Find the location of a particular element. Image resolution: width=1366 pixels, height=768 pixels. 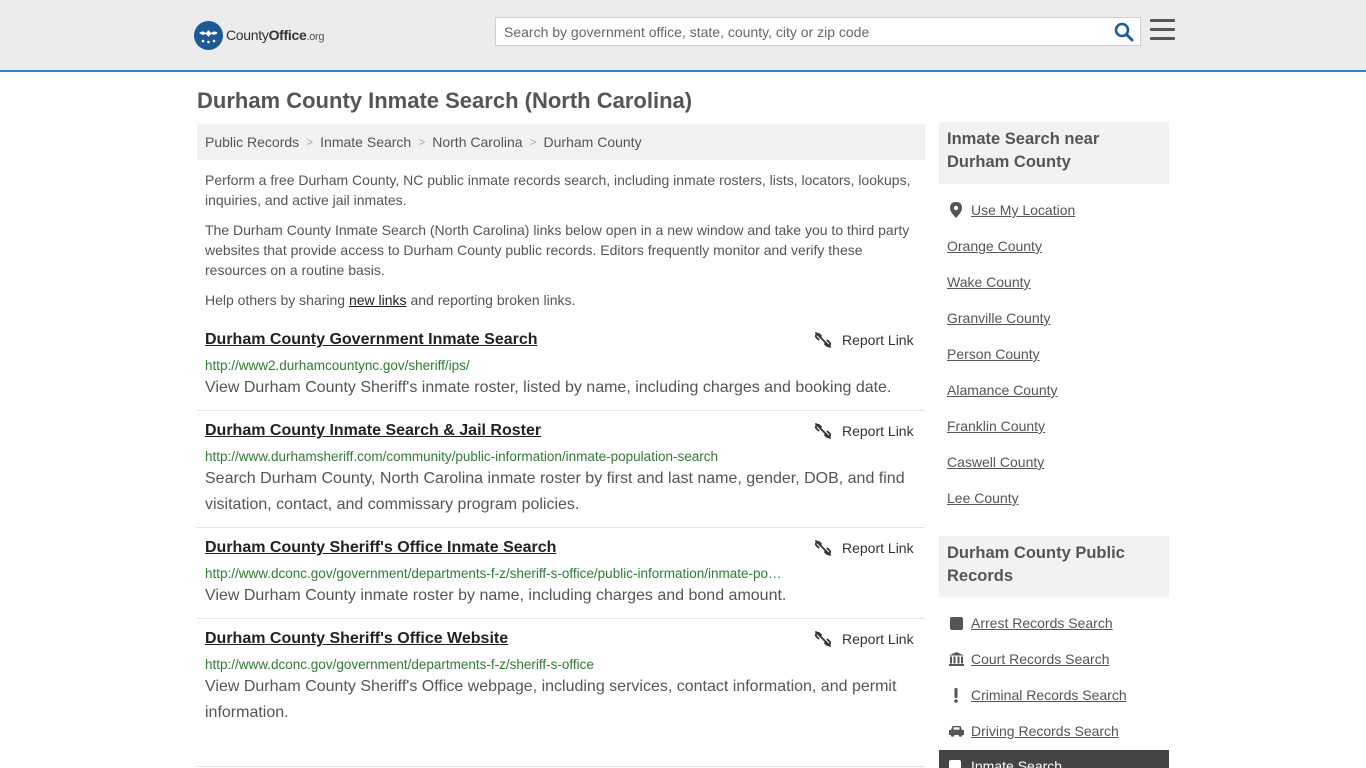

criminal-records-link: Criminal Records Search is located at coordinates (1049, 695).